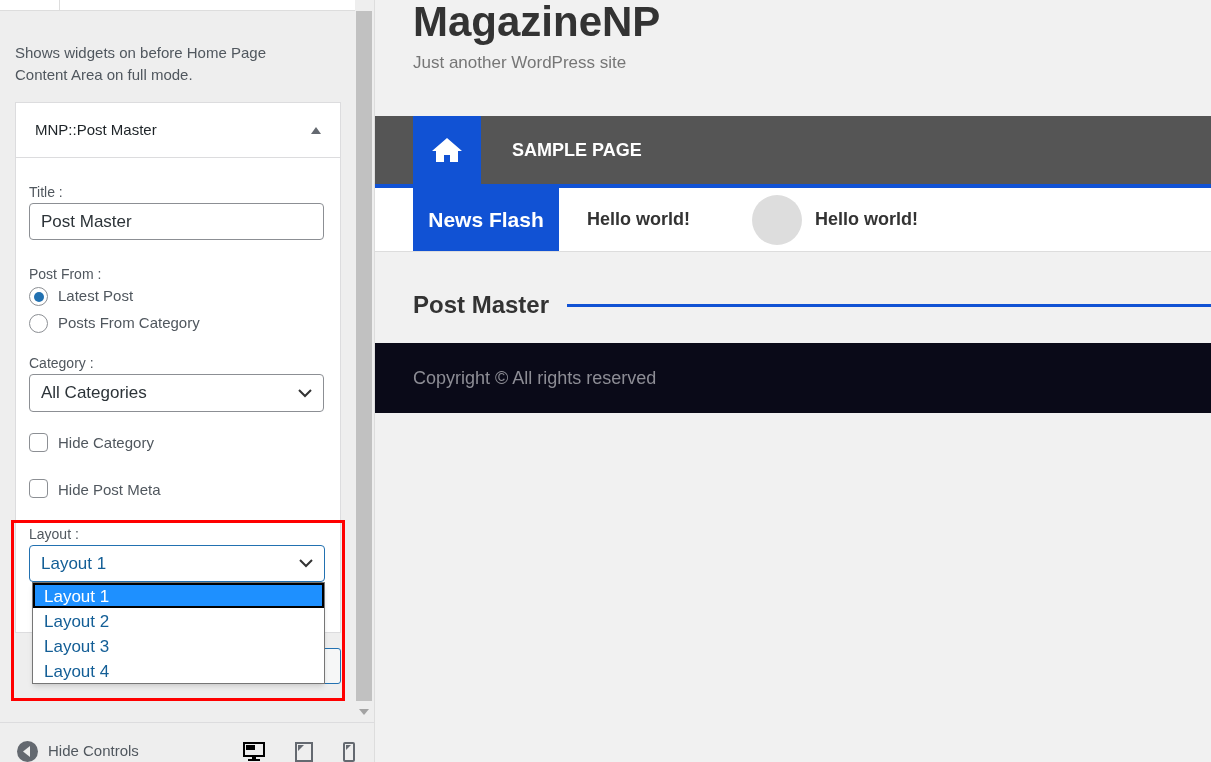 This screenshot has width=1211, height=762. What do you see at coordinates (535, 378) in the screenshot?
I see `copyright-text: Copyright © All rights reserved` at bounding box center [535, 378].